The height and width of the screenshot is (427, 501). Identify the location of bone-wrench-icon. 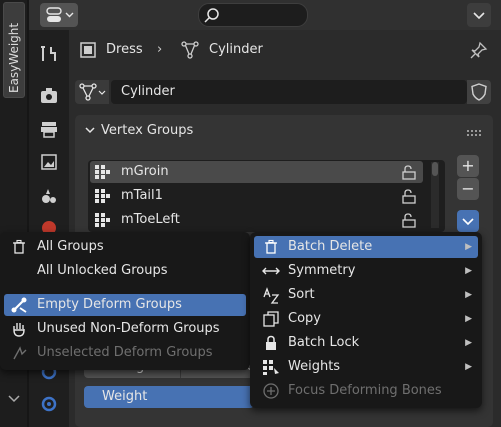
(19, 305).